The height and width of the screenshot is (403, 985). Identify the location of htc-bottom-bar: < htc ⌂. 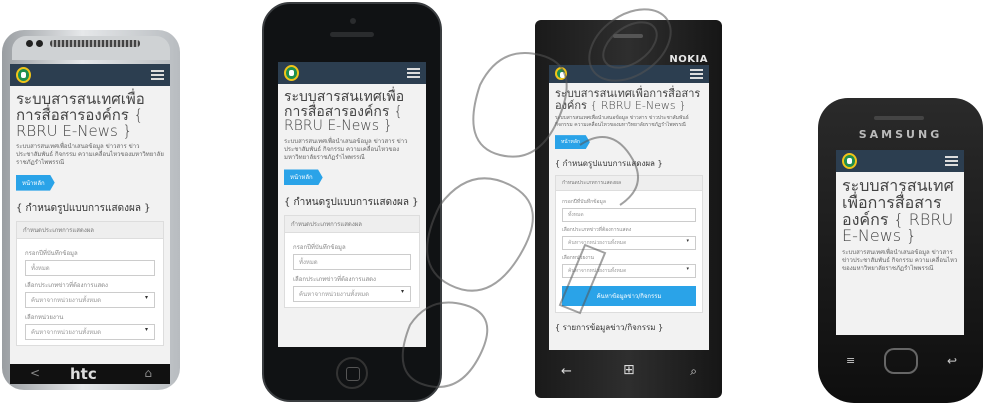
(90, 374).